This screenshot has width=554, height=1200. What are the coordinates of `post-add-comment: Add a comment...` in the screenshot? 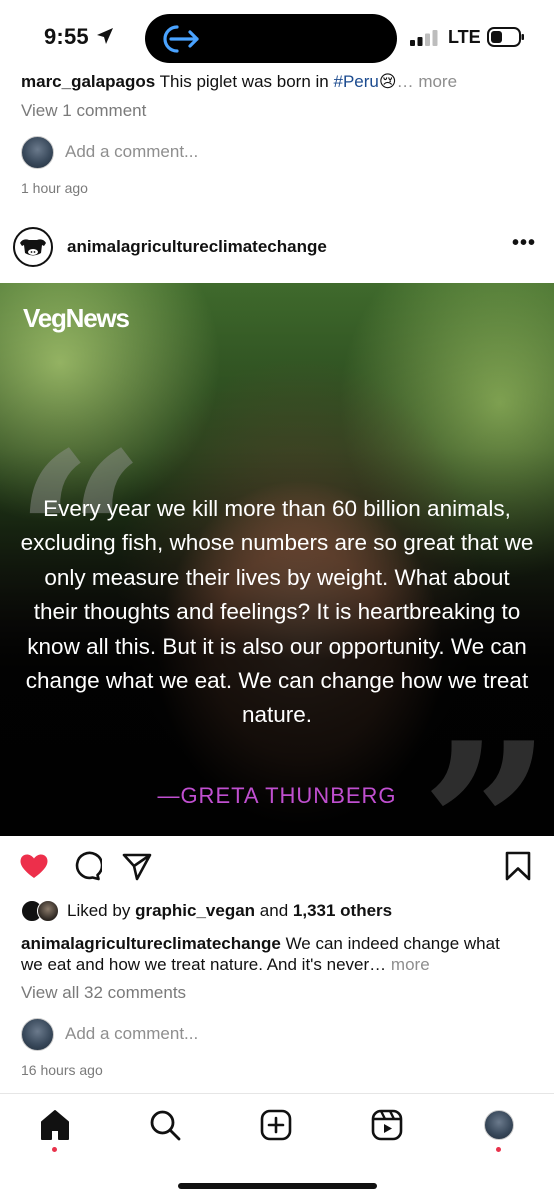 It's located at (109, 1034).